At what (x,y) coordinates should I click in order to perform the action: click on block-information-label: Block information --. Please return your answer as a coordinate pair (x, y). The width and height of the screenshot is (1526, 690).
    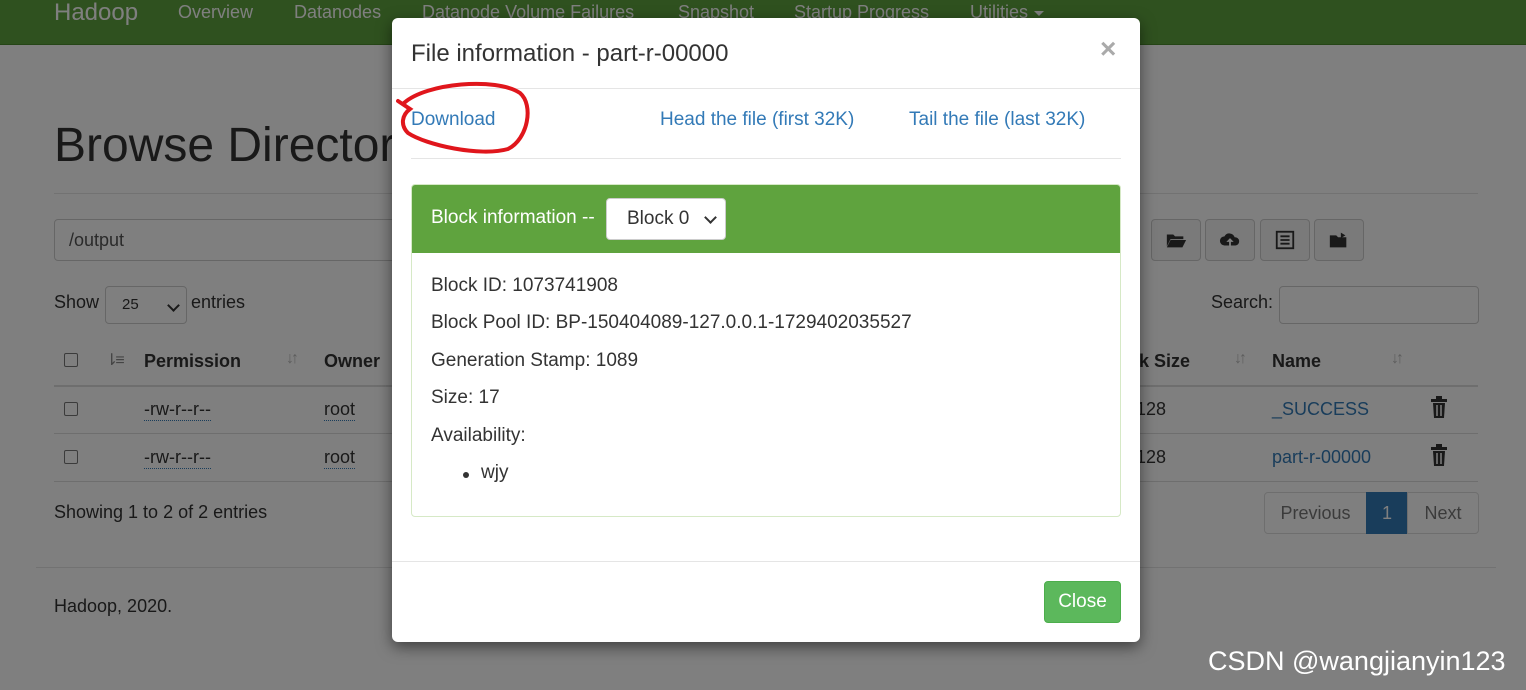
    Looking at the image, I should click on (513, 217).